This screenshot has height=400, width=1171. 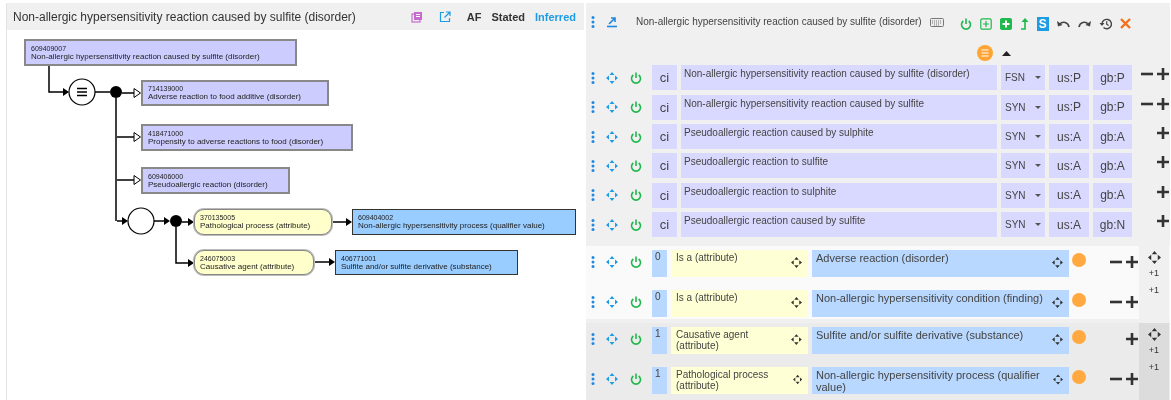 I want to click on export-icon, so click(x=612, y=21).